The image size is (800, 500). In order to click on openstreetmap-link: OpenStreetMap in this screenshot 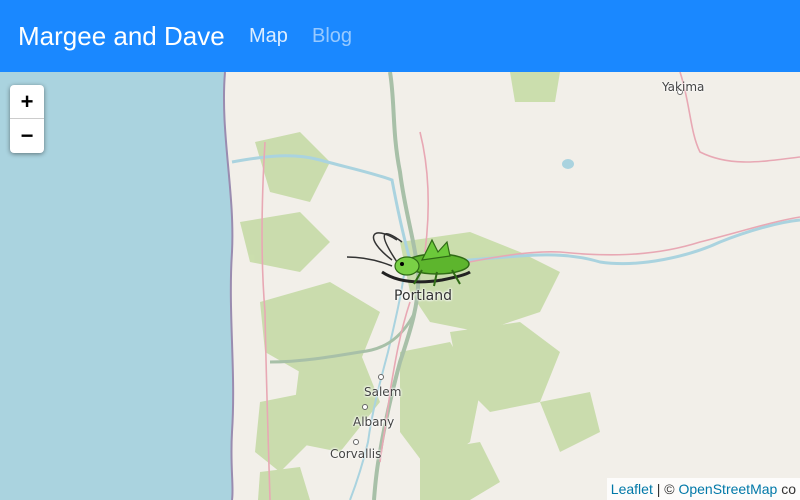, I will do `click(727, 489)`.